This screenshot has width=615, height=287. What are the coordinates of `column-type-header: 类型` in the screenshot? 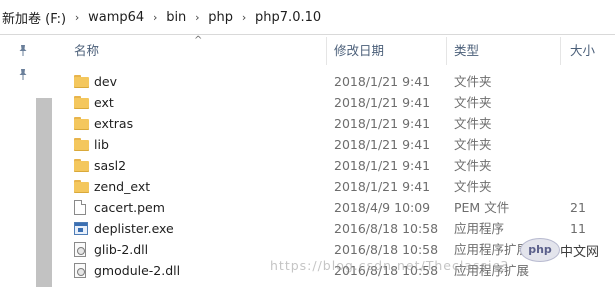 It's located at (509, 51).